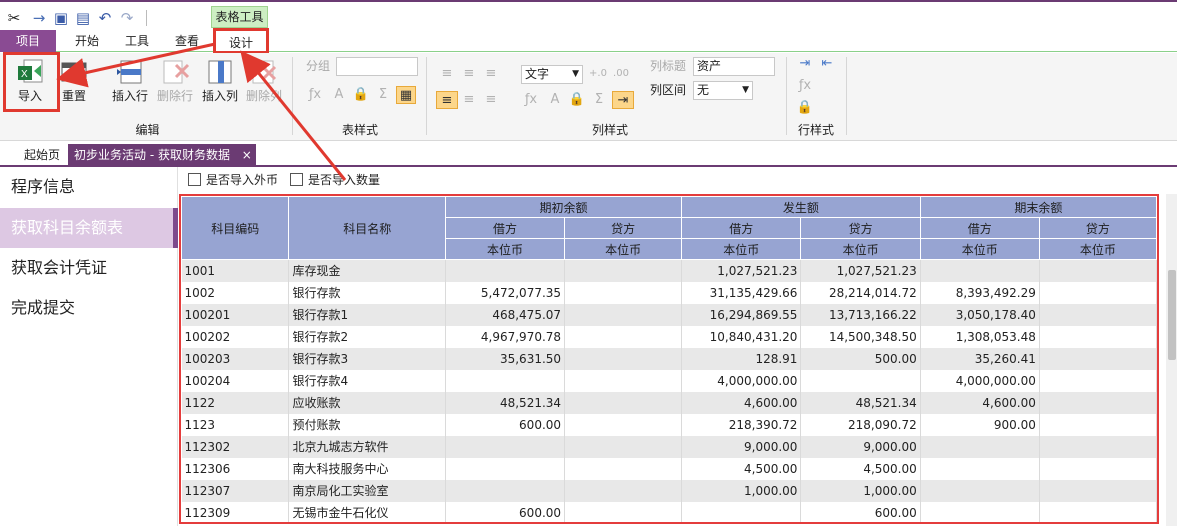 This screenshot has width=1177, height=526. I want to click on vertical-scrollbar, so click(1171, 360).